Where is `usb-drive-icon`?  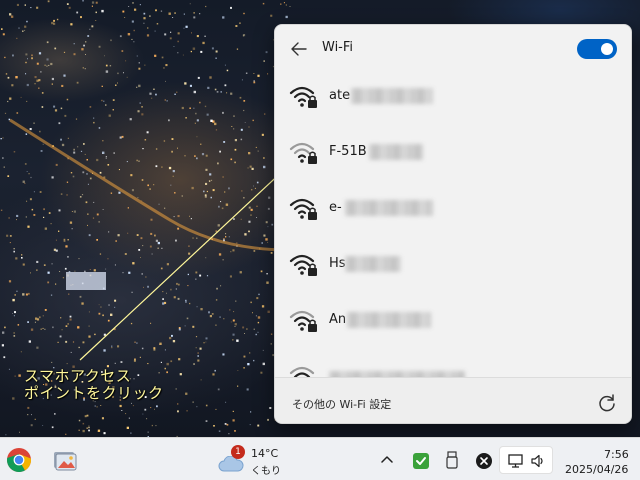 usb-drive-icon is located at coordinates (452, 460).